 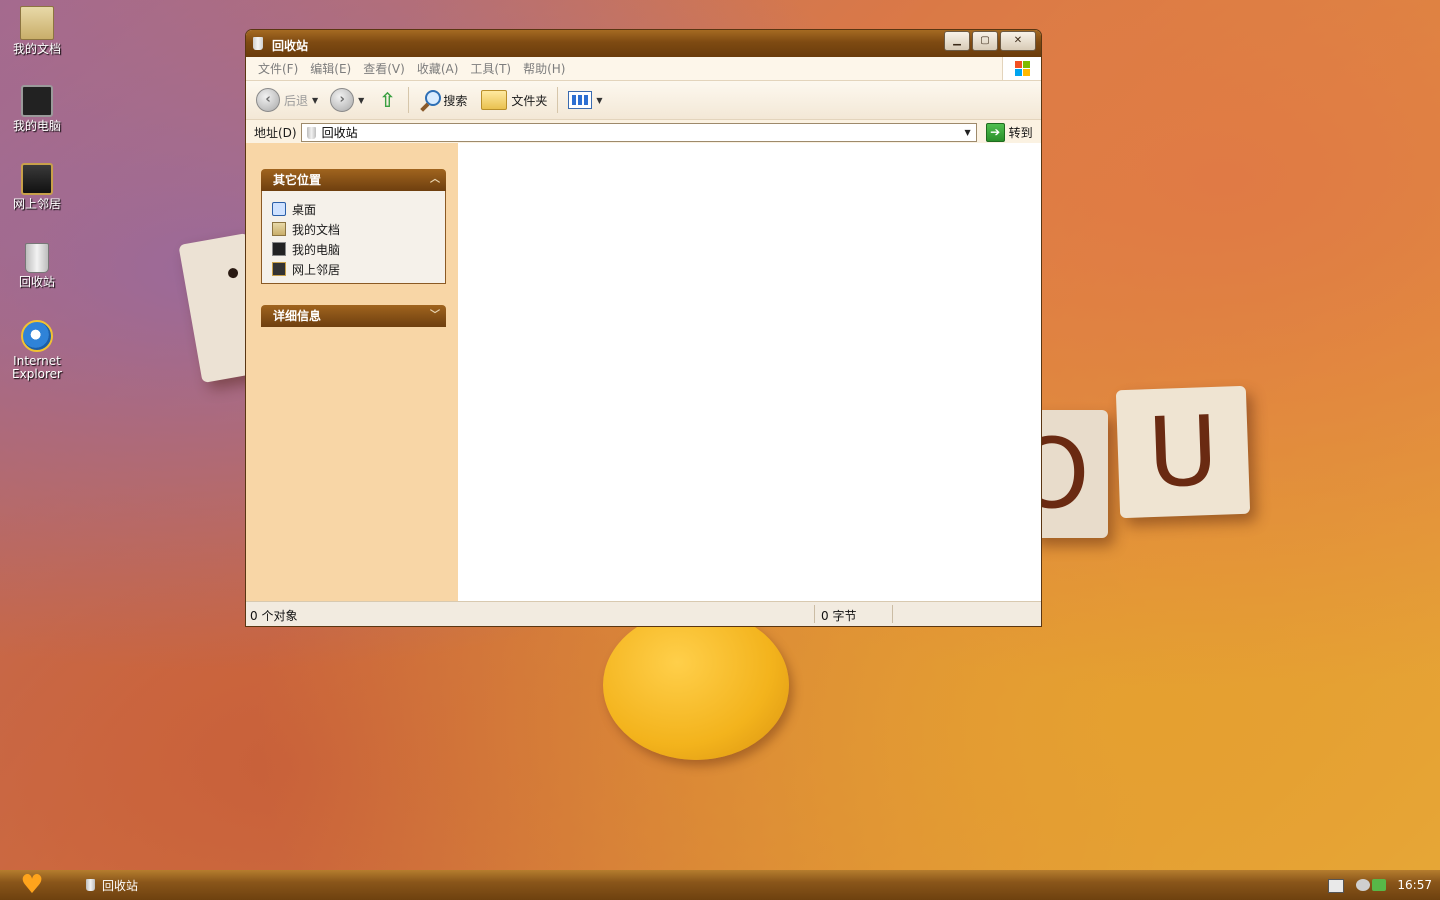 What do you see at coordinates (1018, 41) in the screenshot?
I see `close-button: ✕` at bounding box center [1018, 41].